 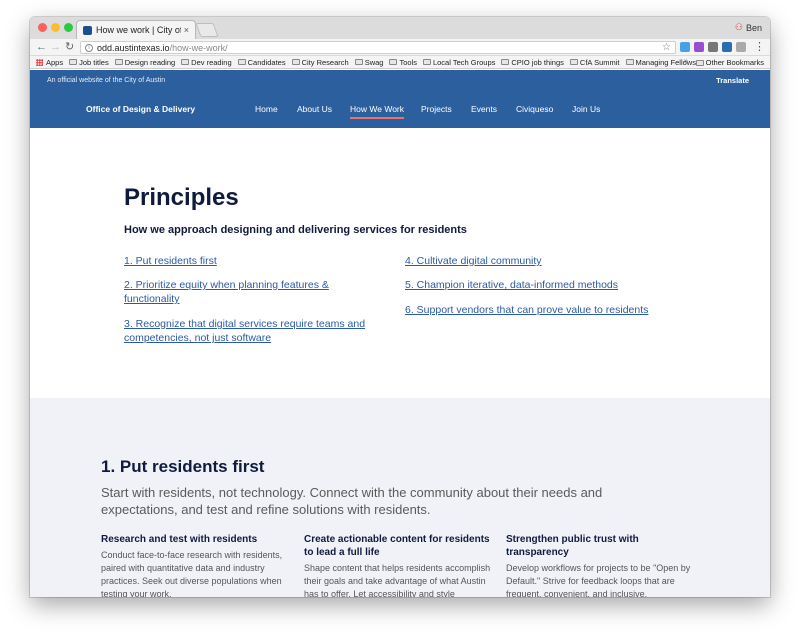 I want to click on bookmark-folder: Design reading, so click(x=144, y=62).